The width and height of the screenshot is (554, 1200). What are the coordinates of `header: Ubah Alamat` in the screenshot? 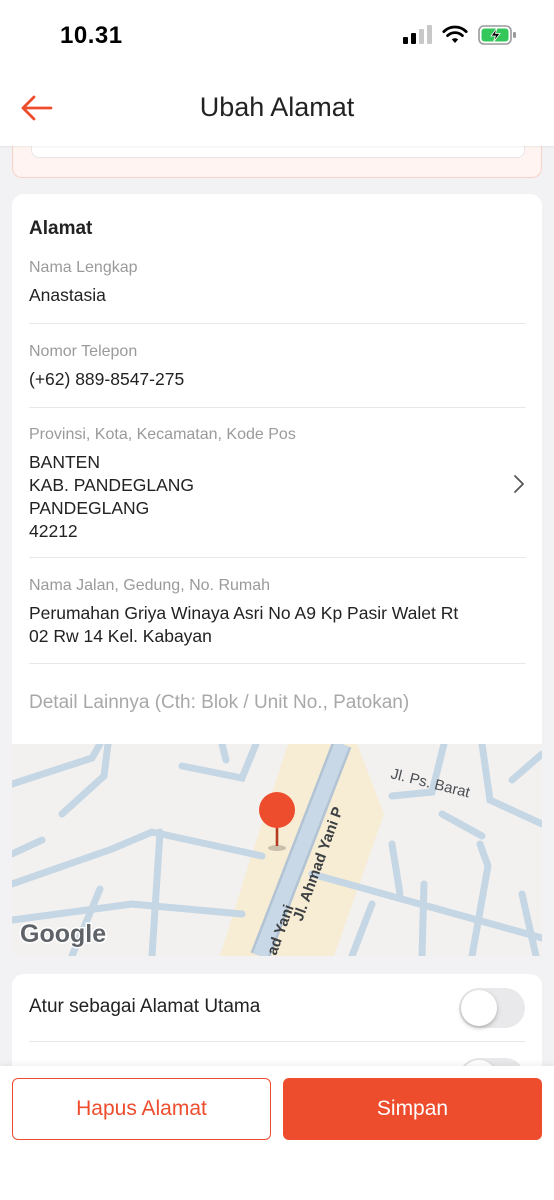 It's located at (277, 109).